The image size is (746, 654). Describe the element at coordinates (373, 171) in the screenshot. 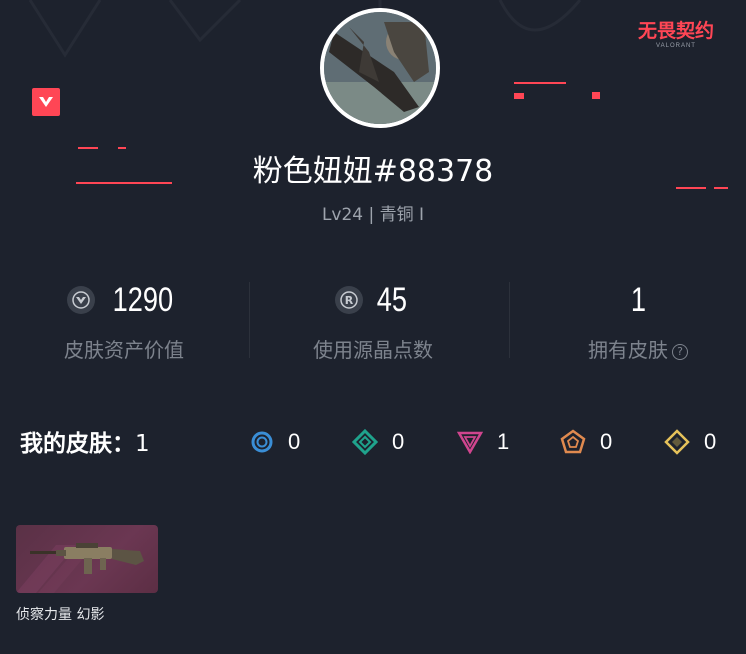

I see `username: 粉色妞妞#88378` at that location.